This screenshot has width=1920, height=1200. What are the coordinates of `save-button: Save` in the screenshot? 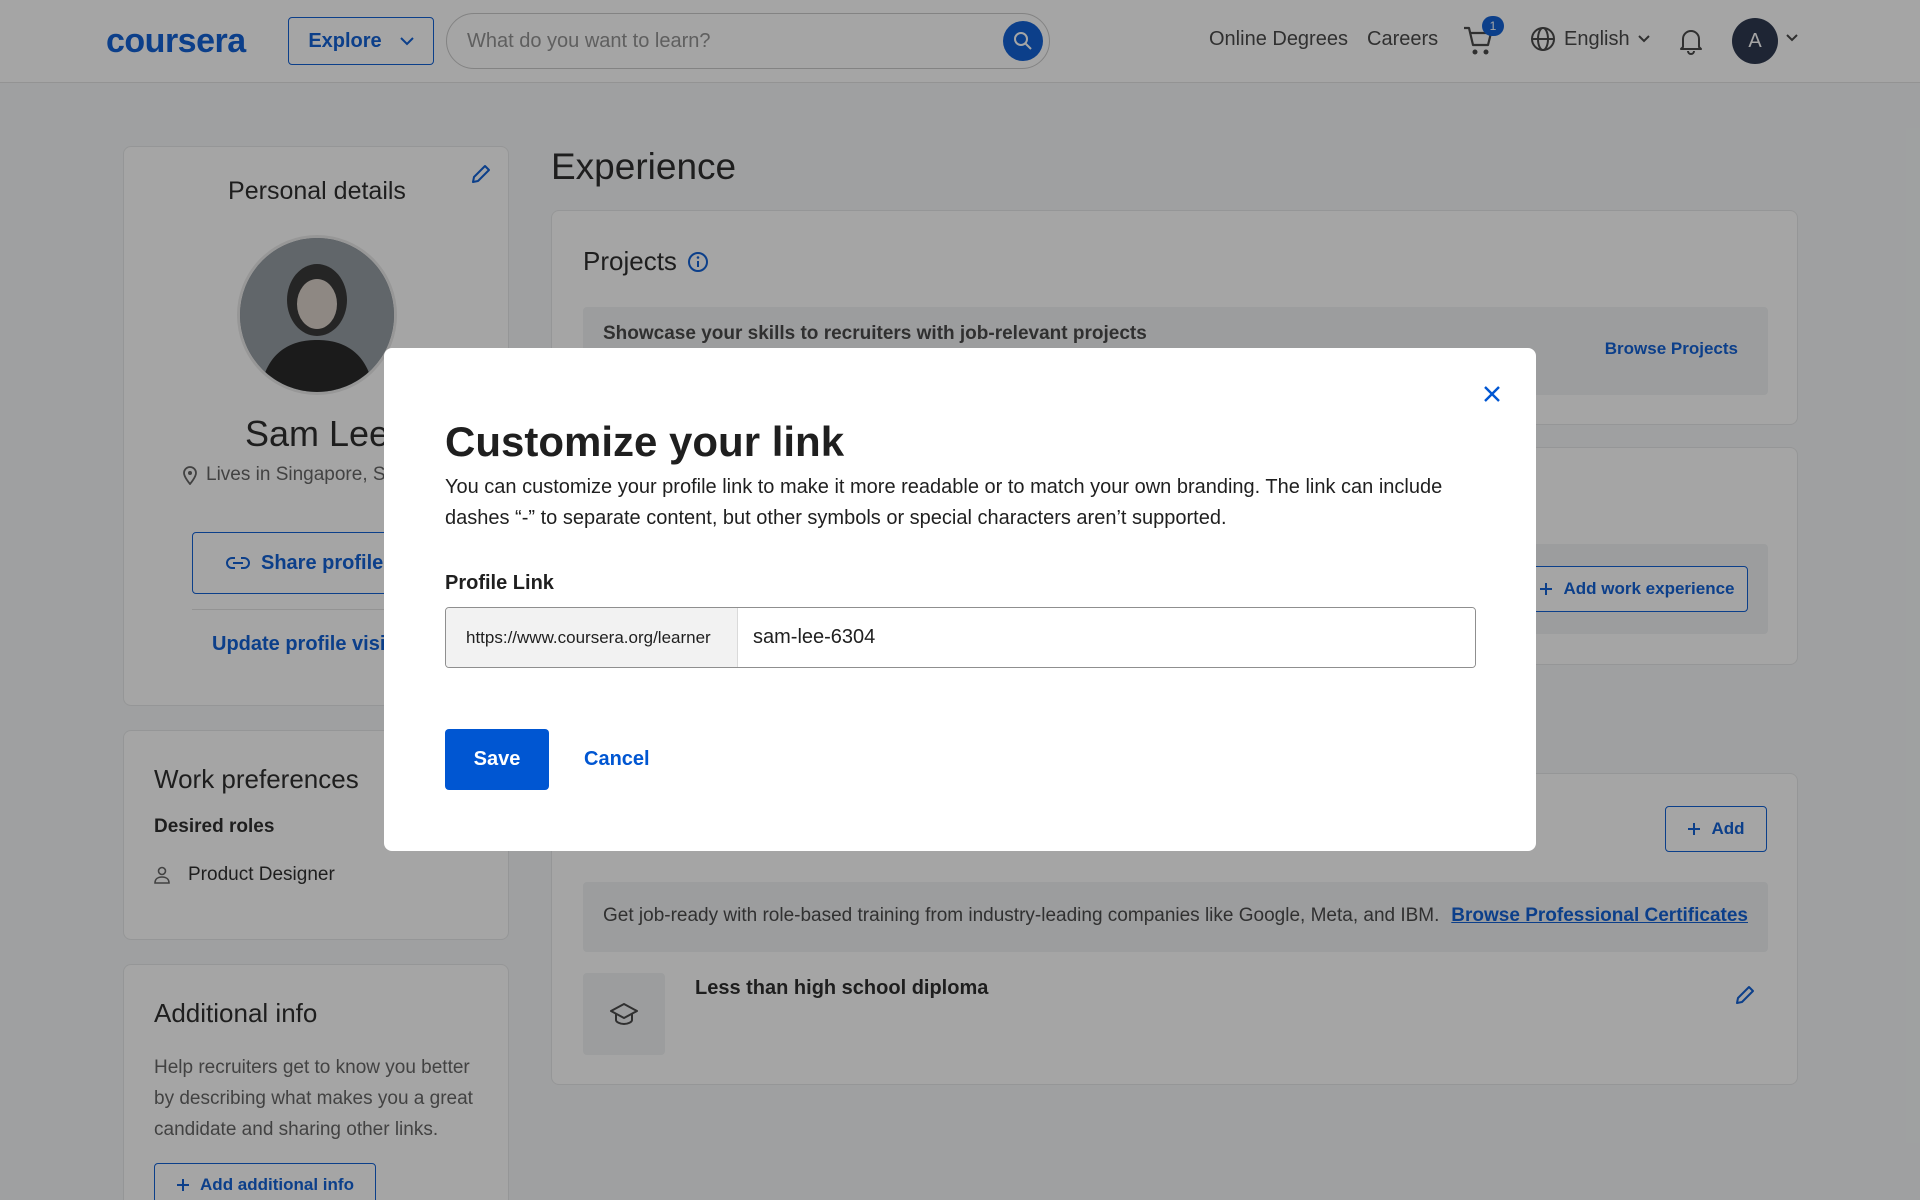 It's located at (497, 759).